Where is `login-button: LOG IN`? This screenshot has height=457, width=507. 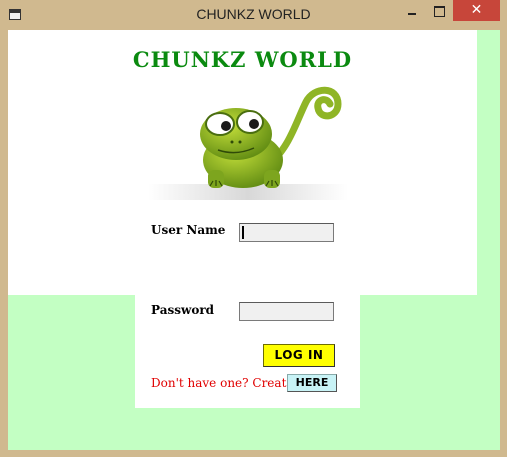
login-button: LOG IN is located at coordinates (299, 355).